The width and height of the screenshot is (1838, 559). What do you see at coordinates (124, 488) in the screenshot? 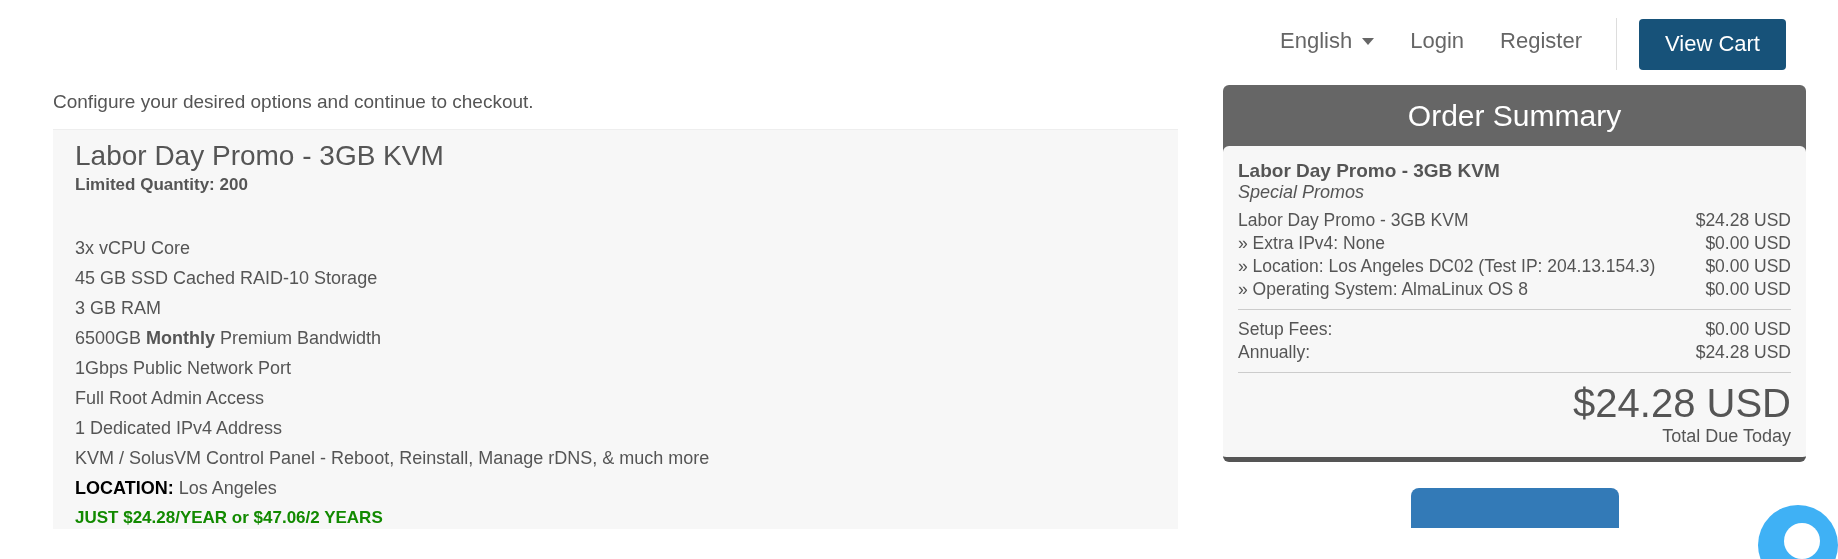
I see `location-label: LOCATION:` at bounding box center [124, 488].